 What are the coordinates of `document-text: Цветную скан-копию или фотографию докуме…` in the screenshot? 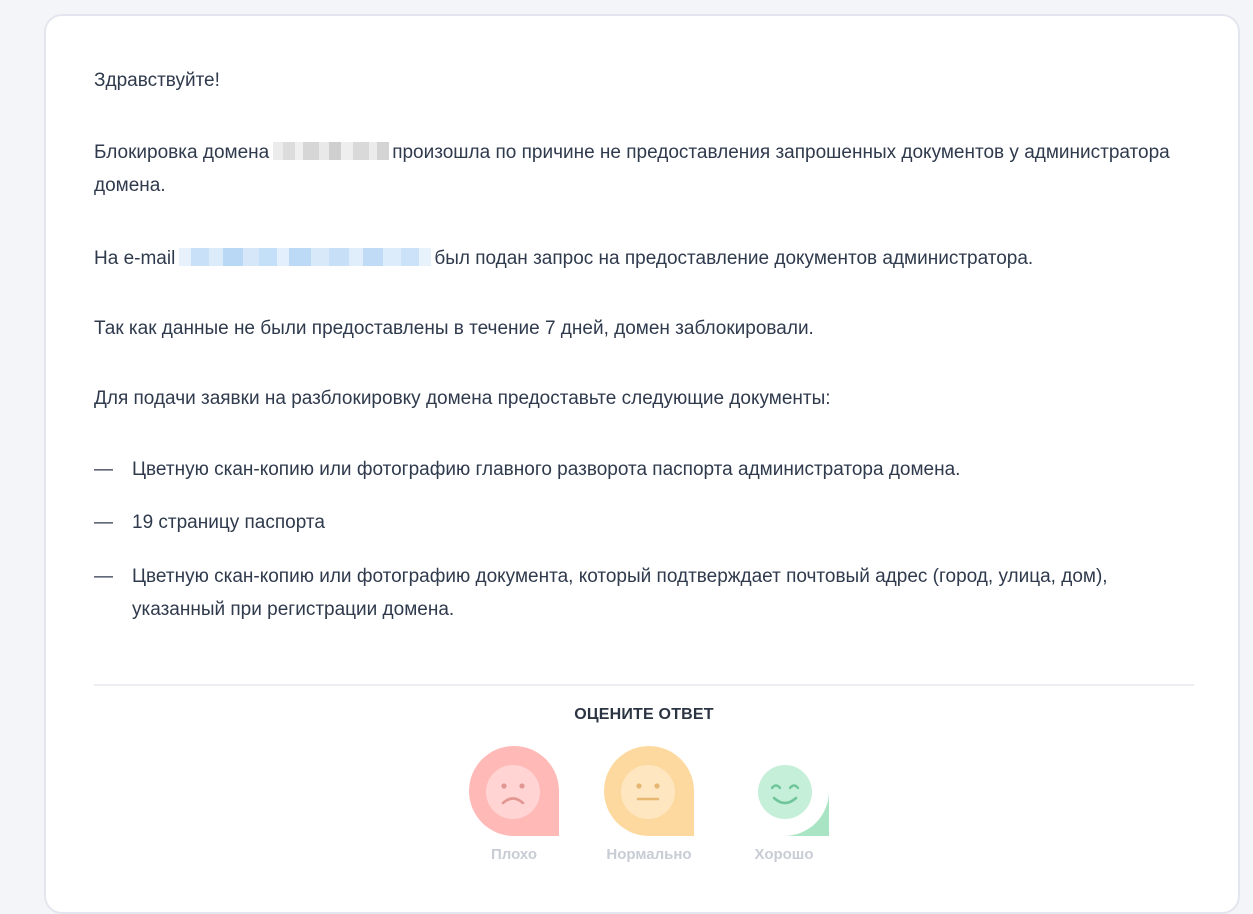 It's located at (620, 593).